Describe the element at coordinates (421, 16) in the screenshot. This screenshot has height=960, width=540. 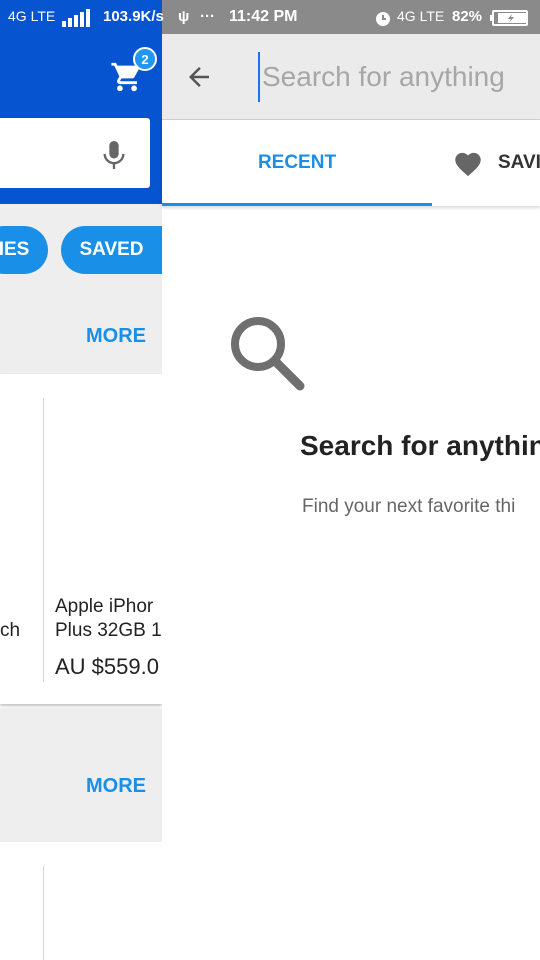
I see `network-indicator-right: 4G LTE` at that location.